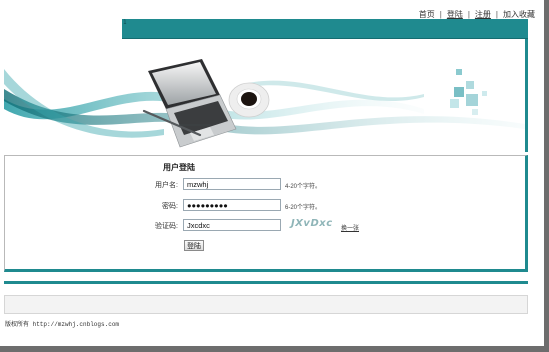 This screenshot has width=549, height=352. I want to click on password-label: 密码:, so click(170, 206).